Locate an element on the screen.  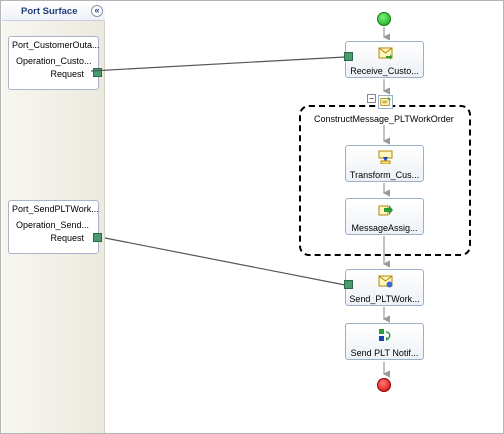
scope-label: ConstructMessage_PLTWorkOrder is located at coordinates (384, 119).